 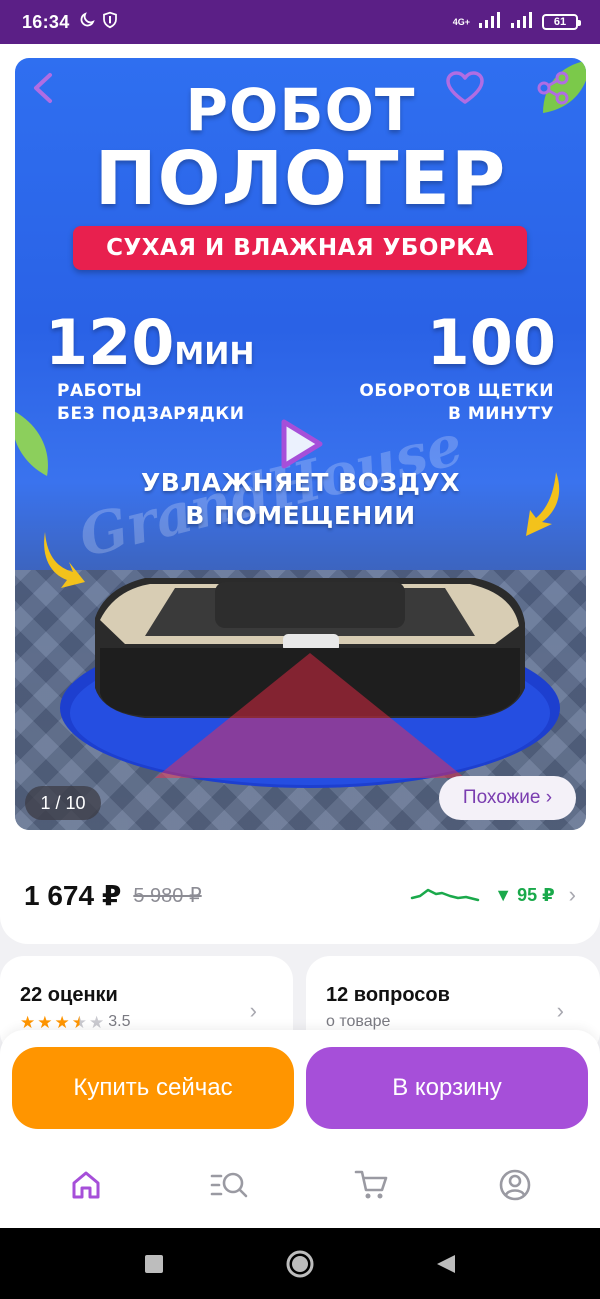 I want to click on square-icon, so click(x=154, y=1263).